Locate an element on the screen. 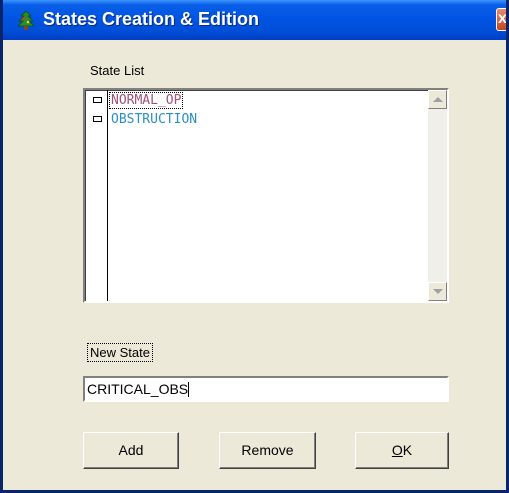 The height and width of the screenshot is (493, 509). new-state-label: New State is located at coordinates (120, 352).